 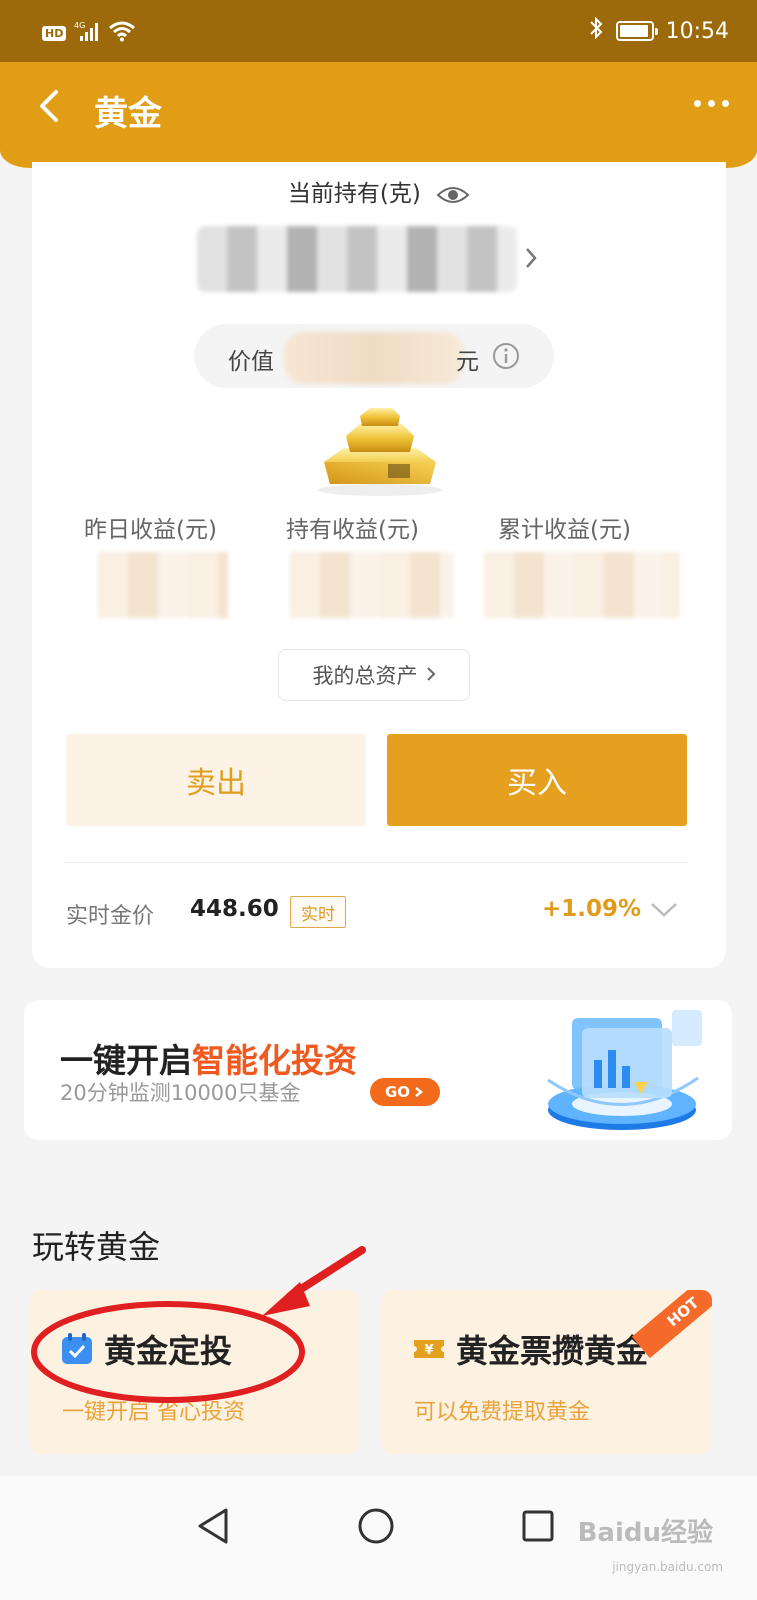 I want to click on holding-label: 当前持有(克), so click(x=354, y=194).